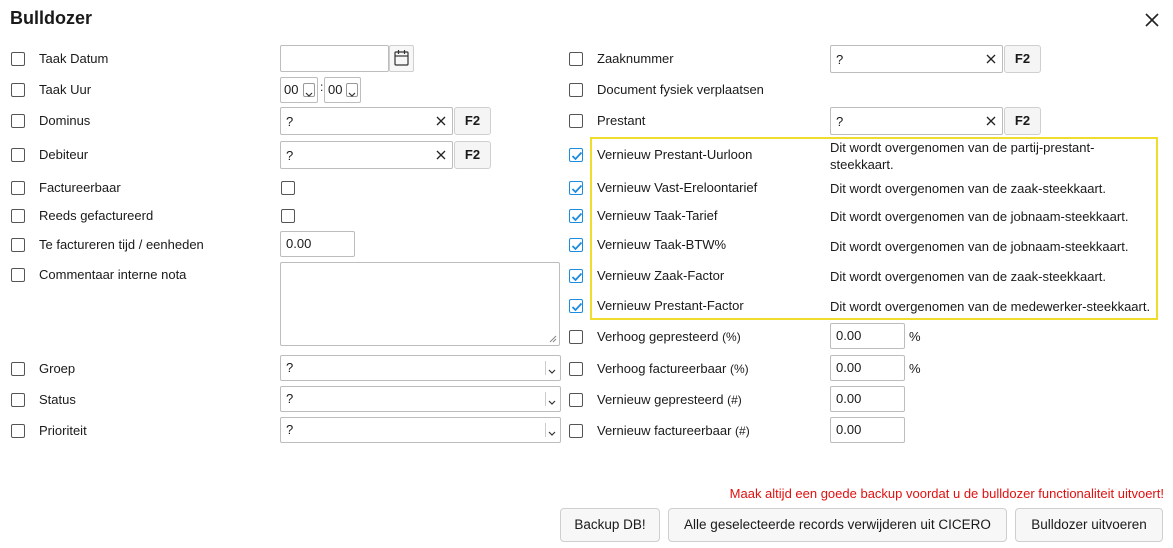  I want to click on reeds-gefactureerd-checkbox, so click(18, 216).